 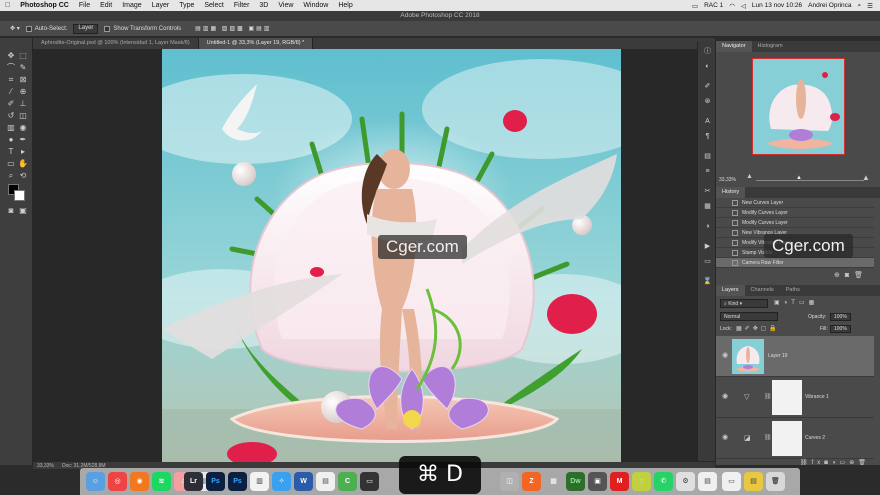 What do you see at coordinates (347, 481) in the screenshot?
I see `camtasia-icon: C` at bounding box center [347, 481].